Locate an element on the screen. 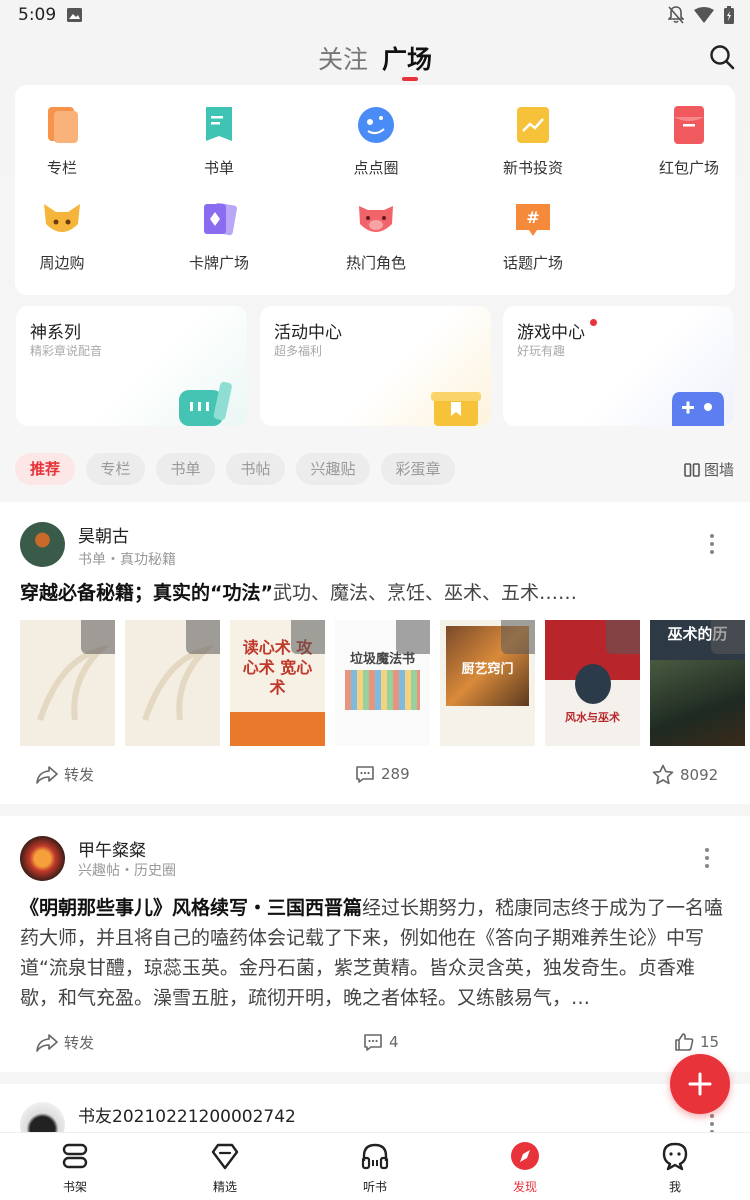 Image resolution: width=750 pixels, height=1200 pixels. menu-item-circle: 点点圈 is located at coordinates (376, 140).